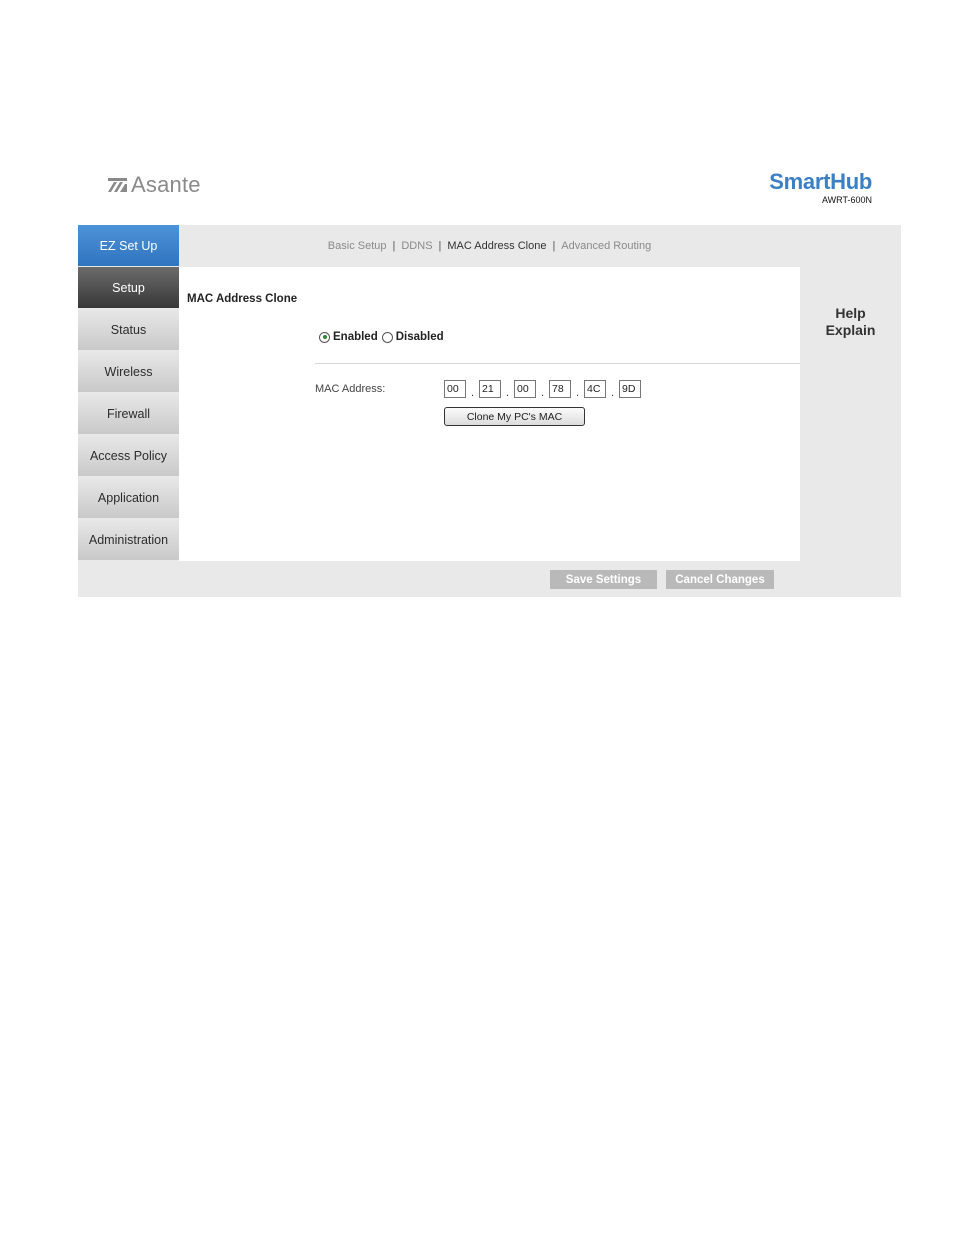 The width and height of the screenshot is (954, 1235). What do you see at coordinates (455, 389) in the screenshot?
I see `mac-octet-1-input: 00` at bounding box center [455, 389].